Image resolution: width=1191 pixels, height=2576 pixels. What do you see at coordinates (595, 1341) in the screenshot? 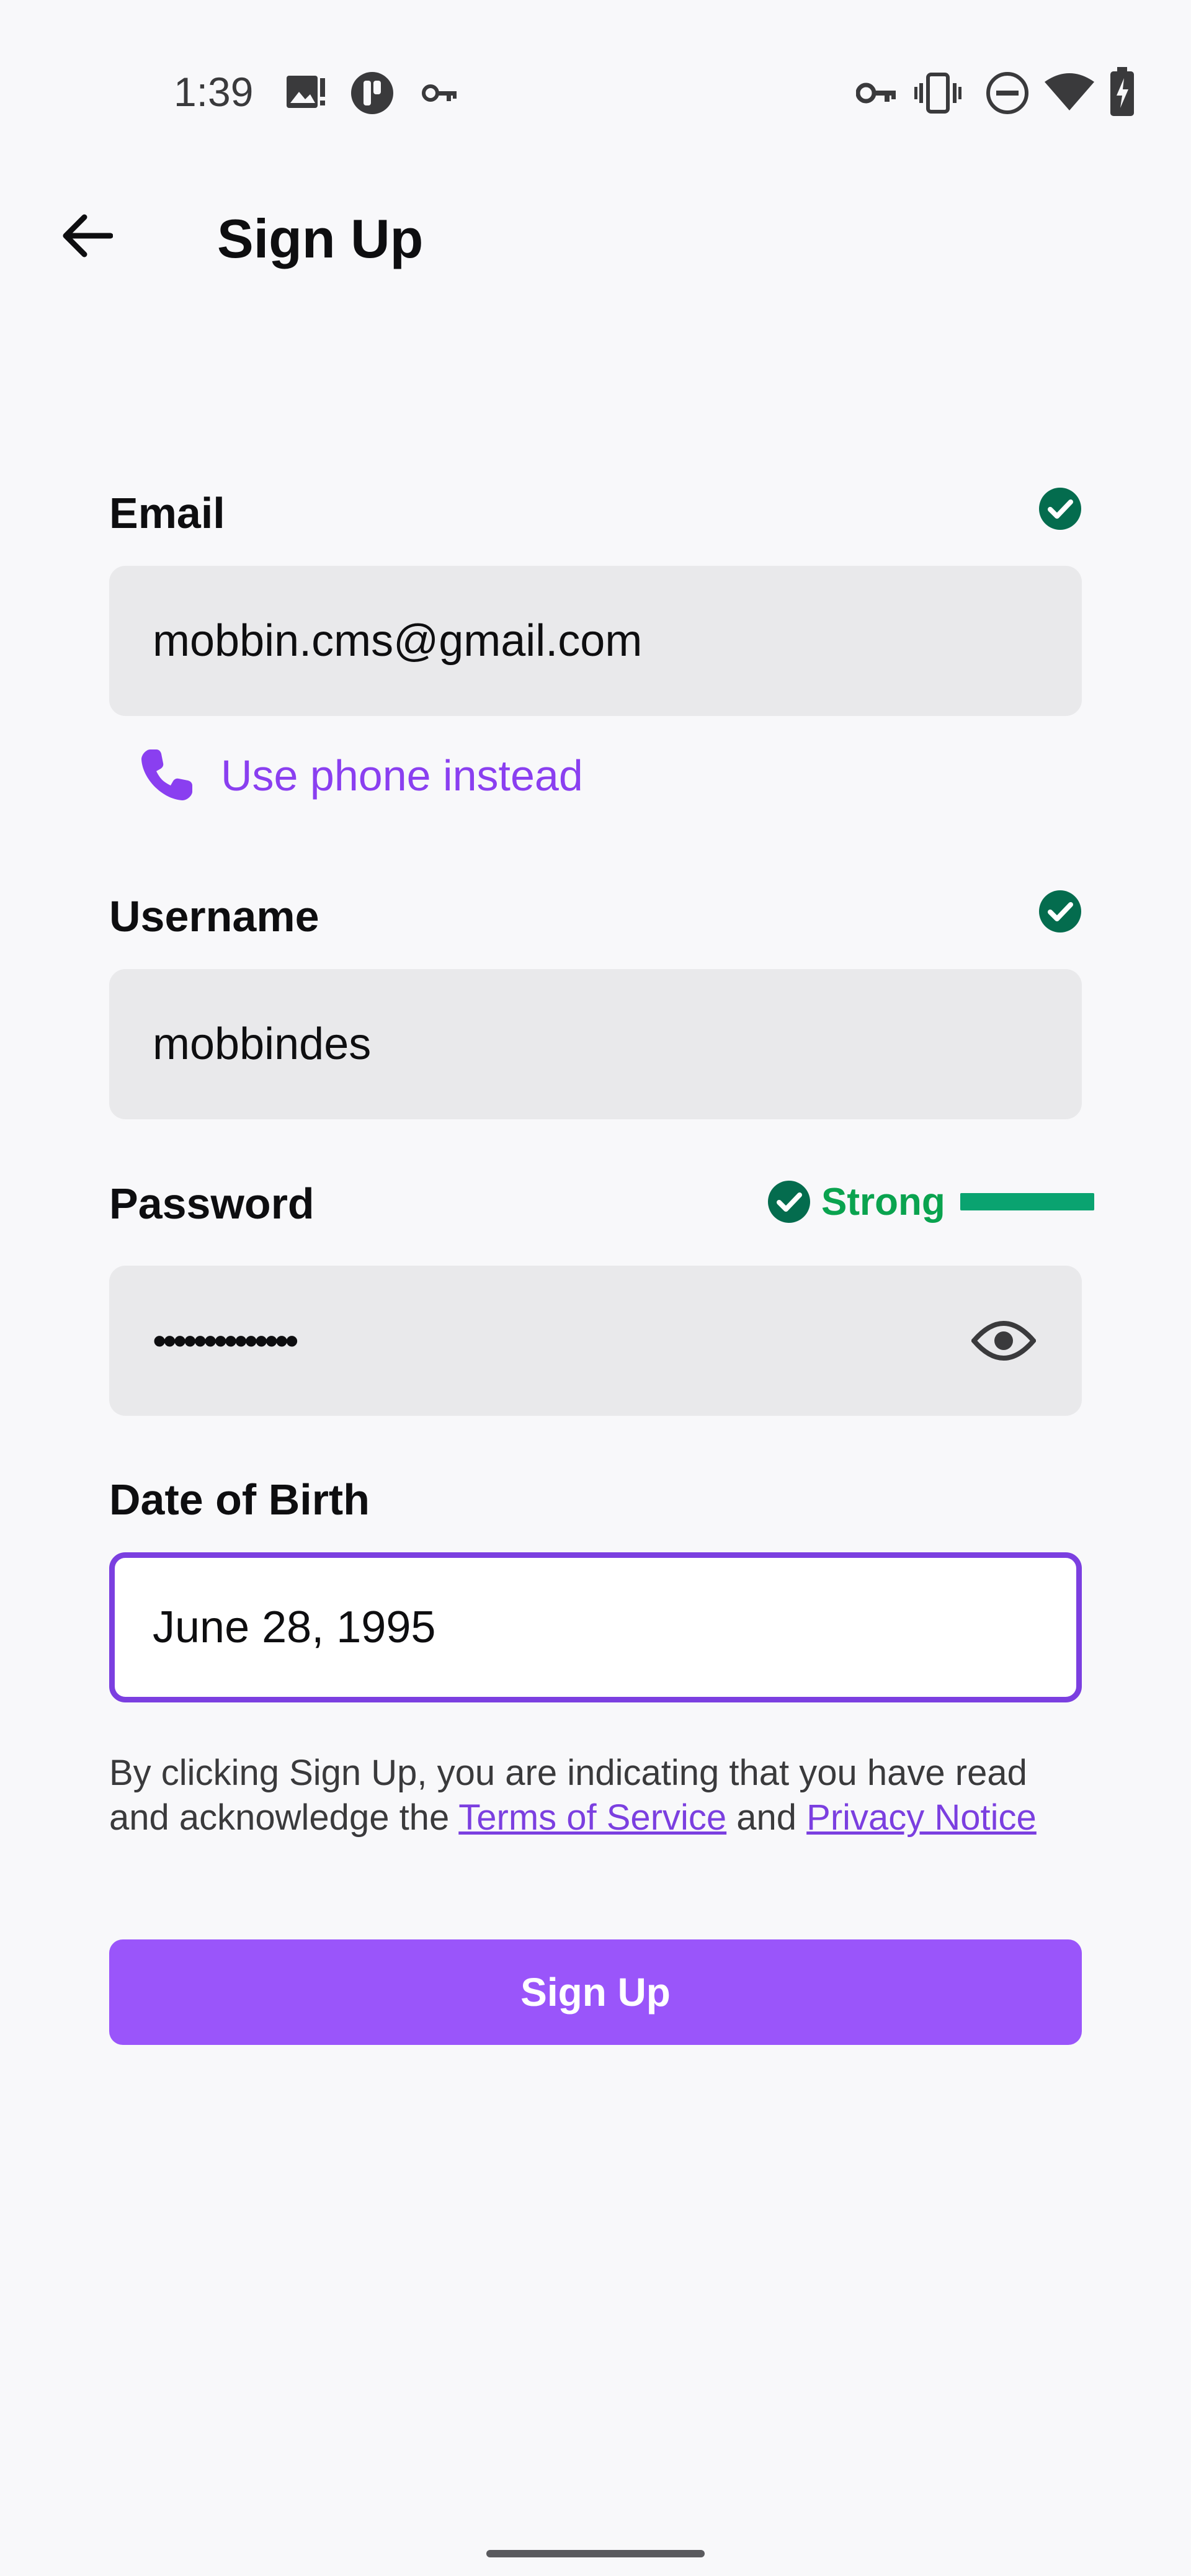
I see `password-field: ••••••••••••••` at bounding box center [595, 1341].